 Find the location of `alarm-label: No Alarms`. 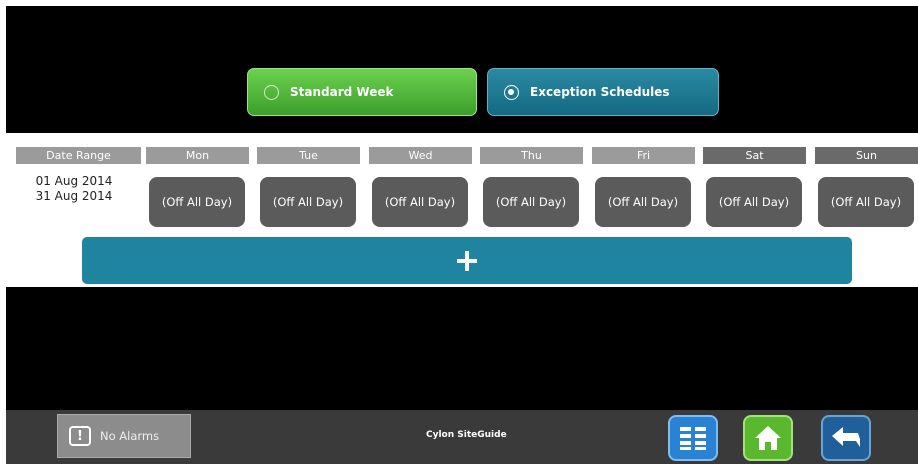

alarm-label: No Alarms is located at coordinates (130, 436).